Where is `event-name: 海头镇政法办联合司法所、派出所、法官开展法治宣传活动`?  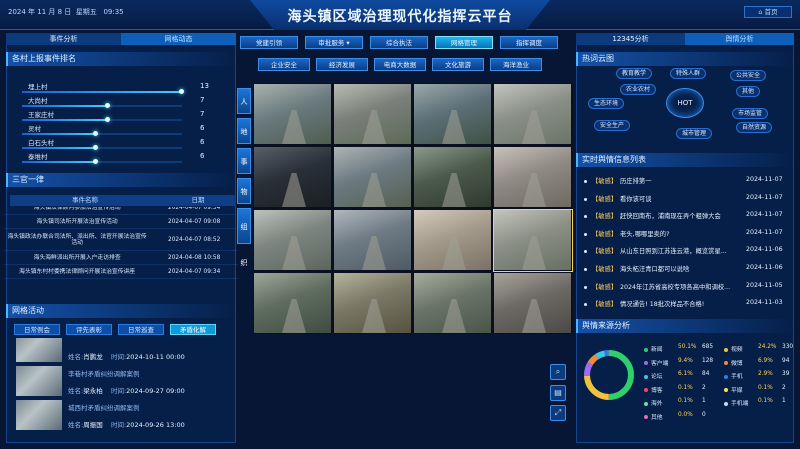 event-name: 海头镇政法办联合司法所、派出所、法官开展法治宣传活动 is located at coordinates (77, 239).